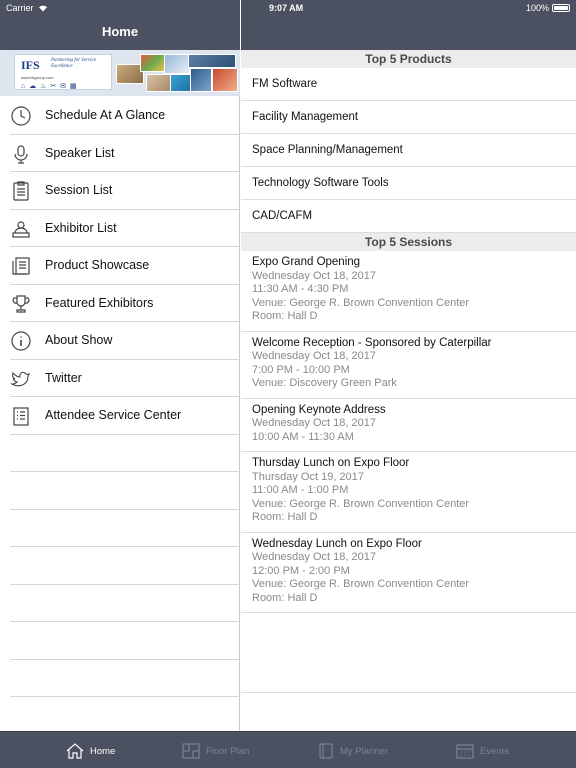 This screenshot has height=768, width=576. What do you see at coordinates (300, 490) in the screenshot?
I see `session-time: 11:00 AM - 1:00 PM` at bounding box center [300, 490].